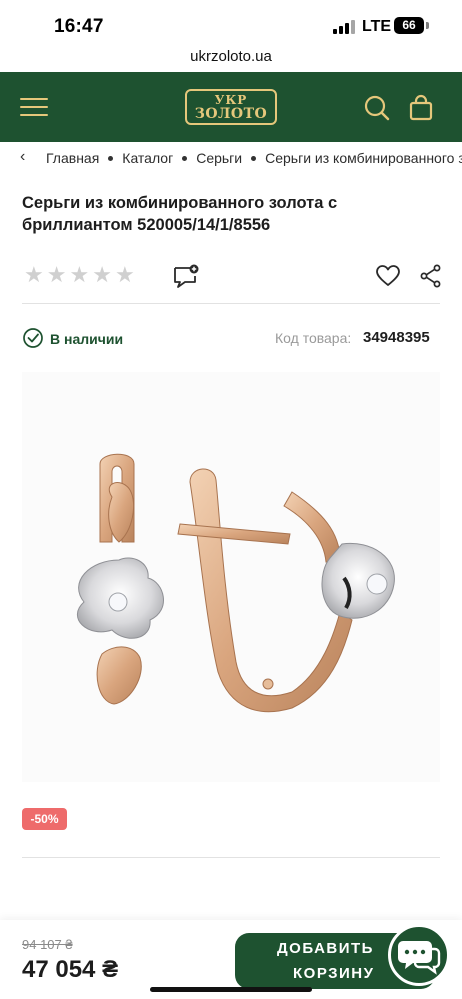  Describe the element at coordinates (34, 107) in the screenshot. I see `menu-icon` at that location.